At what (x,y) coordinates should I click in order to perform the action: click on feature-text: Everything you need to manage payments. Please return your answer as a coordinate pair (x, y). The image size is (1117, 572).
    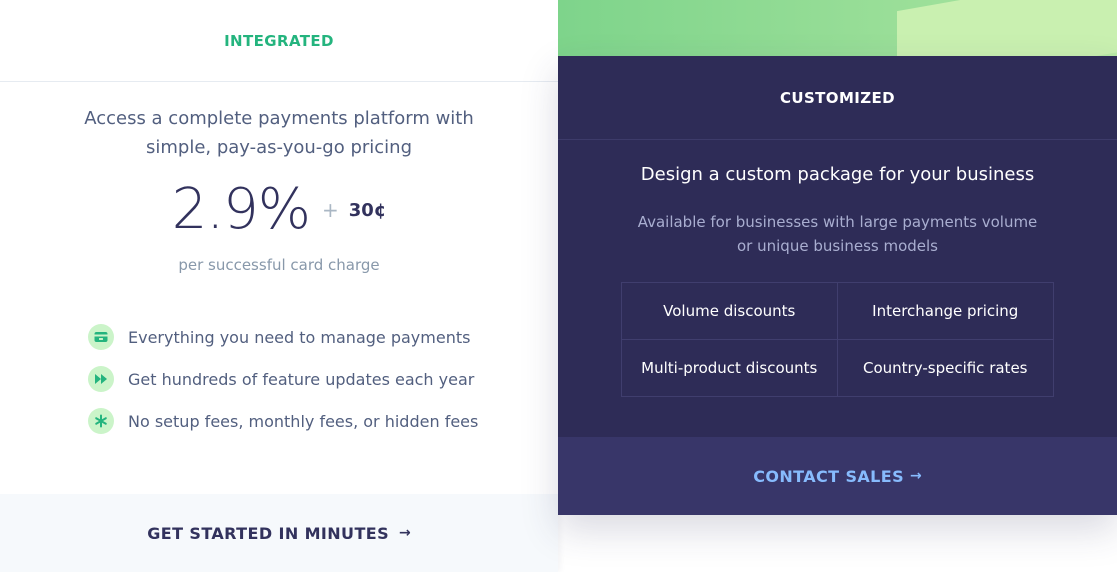
    Looking at the image, I should click on (299, 337).